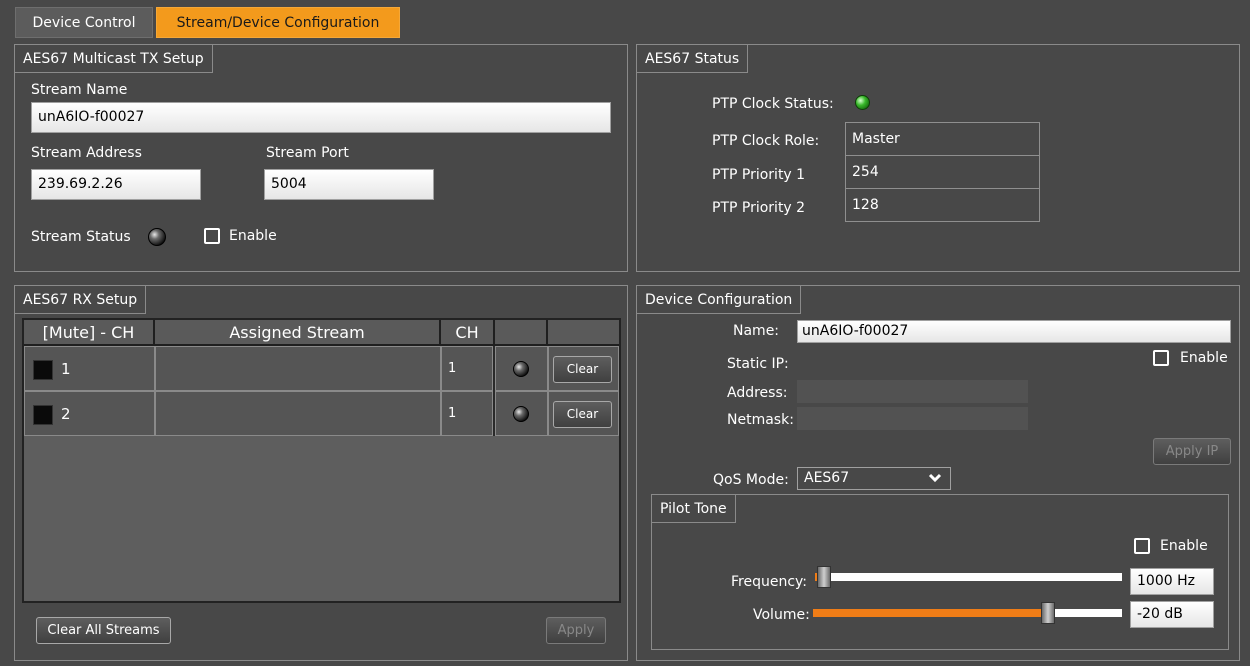  Describe the element at coordinates (756, 331) in the screenshot. I see `device-name-label: Name:` at that location.